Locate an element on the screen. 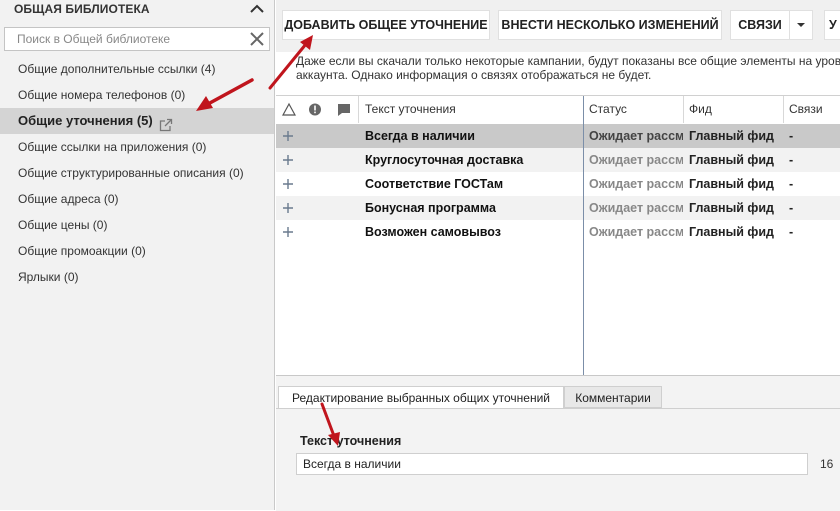 The image size is (840, 511). sidebar-search-input is located at coordinates (129, 39).